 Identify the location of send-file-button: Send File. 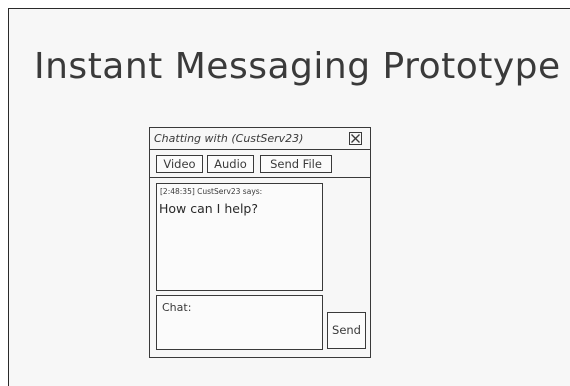
(296, 164).